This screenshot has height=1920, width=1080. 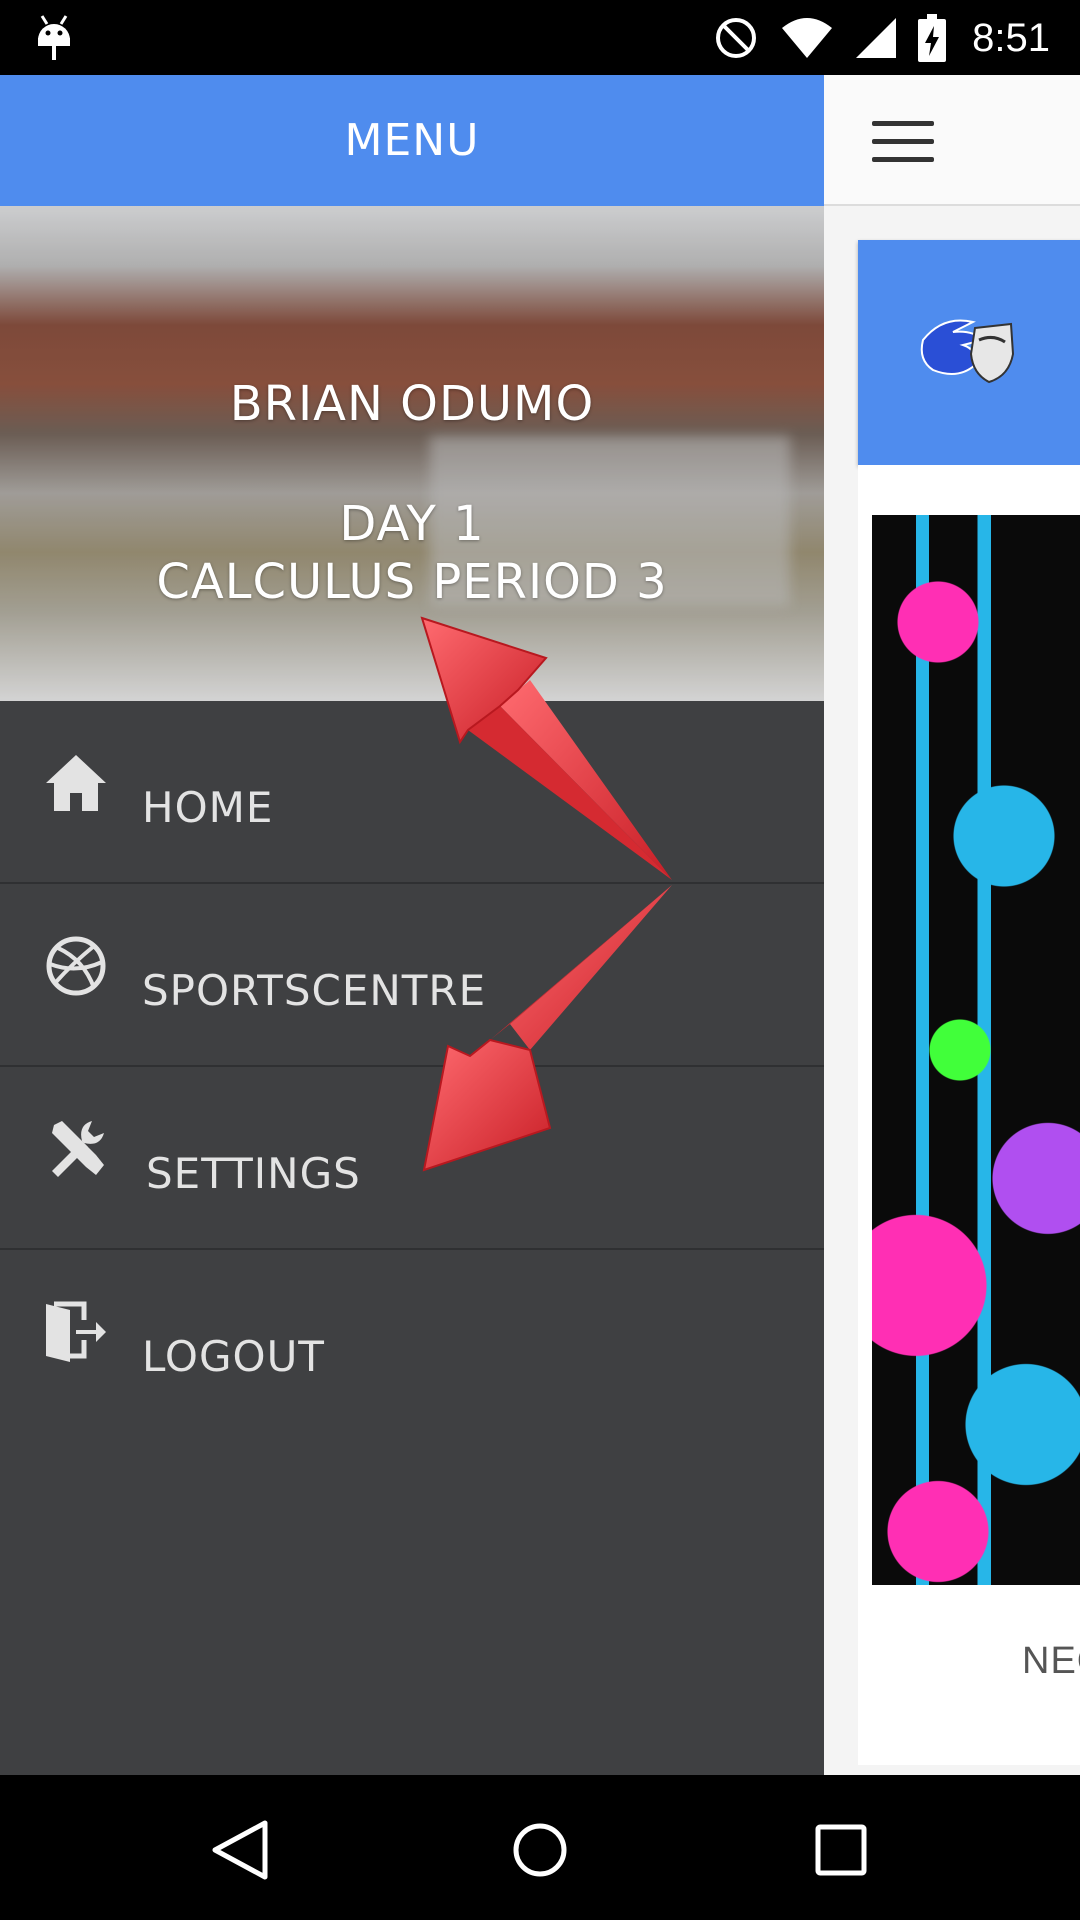 I want to click on hamburger-menu-icon, so click(x=903, y=142).